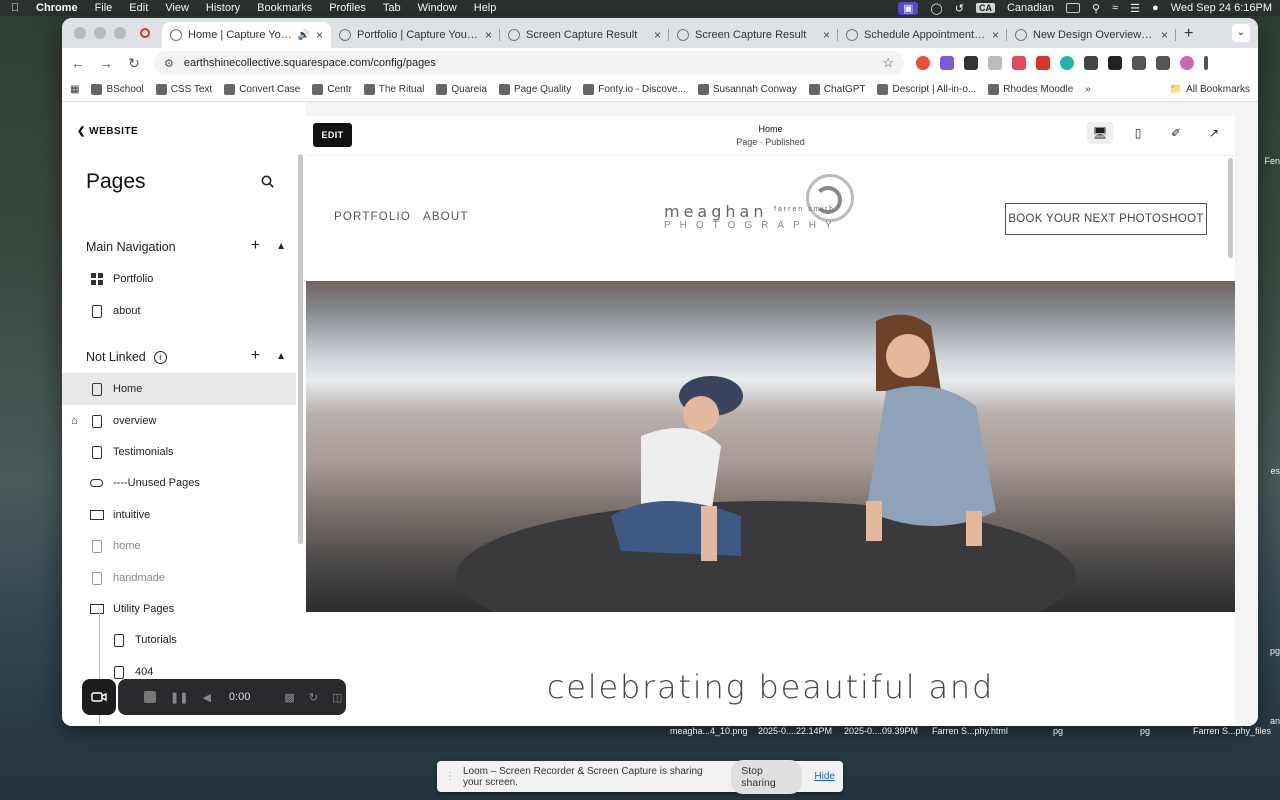  Describe the element at coordinates (1100, 133) in the screenshot. I see `desktop-view-icon: 🖥` at that location.